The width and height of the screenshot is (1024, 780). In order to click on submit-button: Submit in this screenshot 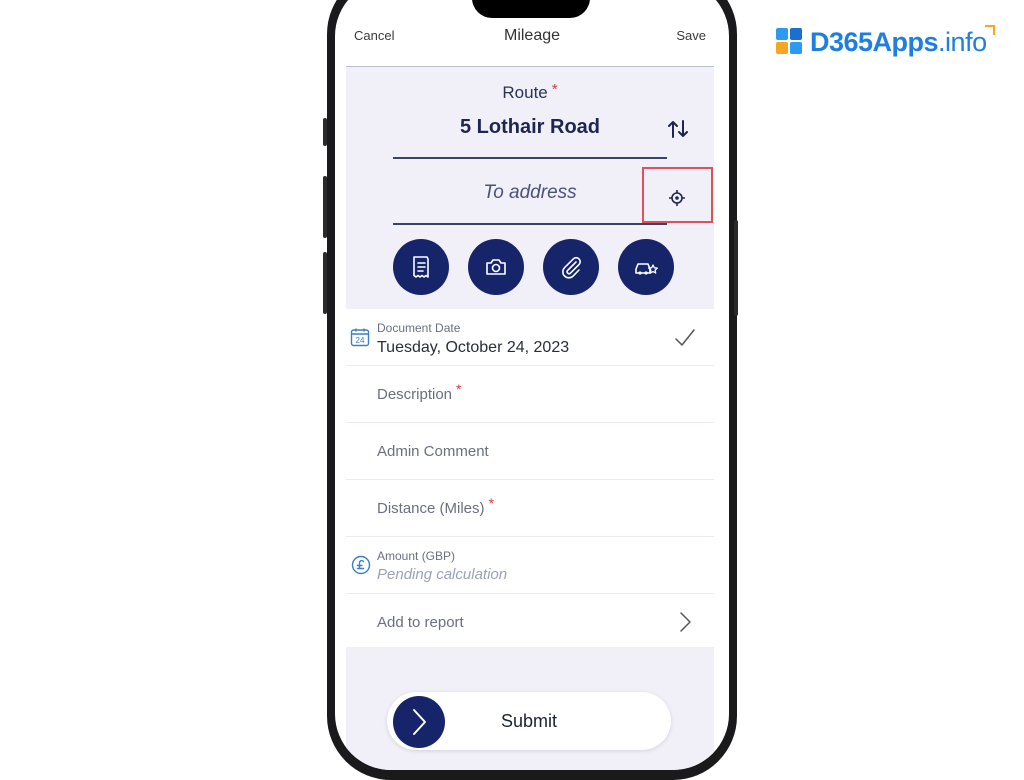, I will do `click(529, 721)`.